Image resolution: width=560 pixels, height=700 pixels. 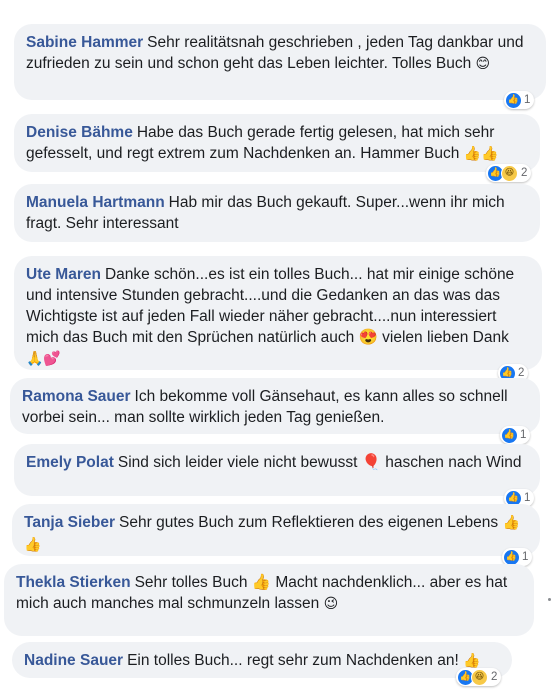 What do you see at coordinates (331, 604) in the screenshot?
I see `comment-emoji: 😉` at bounding box center [331, 604].